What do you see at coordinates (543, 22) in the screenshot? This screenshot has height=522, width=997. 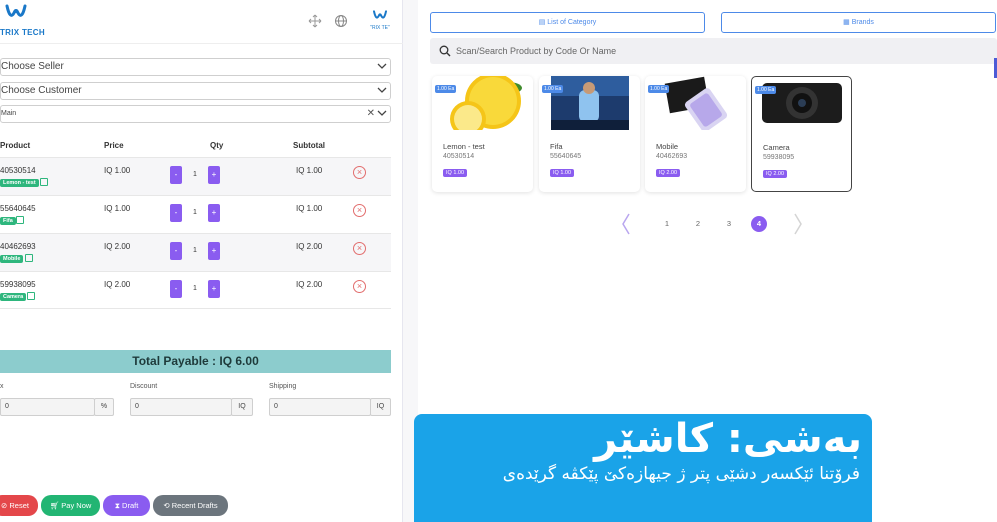 I see `category-icon: ▤` at bounding box center [543, 22].